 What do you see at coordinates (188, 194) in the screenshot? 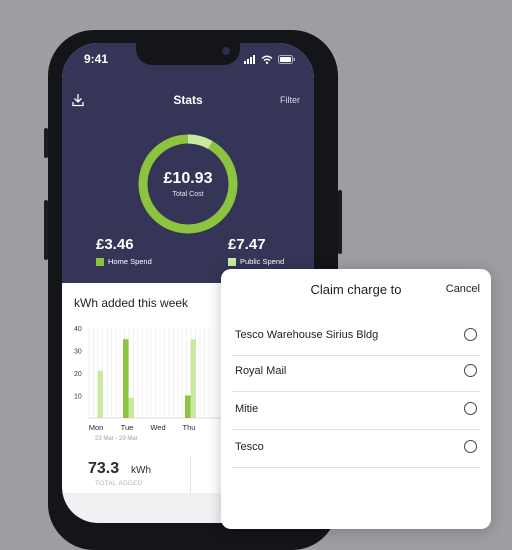
I see `total-cost-label: Total Cost` at bounding box center [188, 194].